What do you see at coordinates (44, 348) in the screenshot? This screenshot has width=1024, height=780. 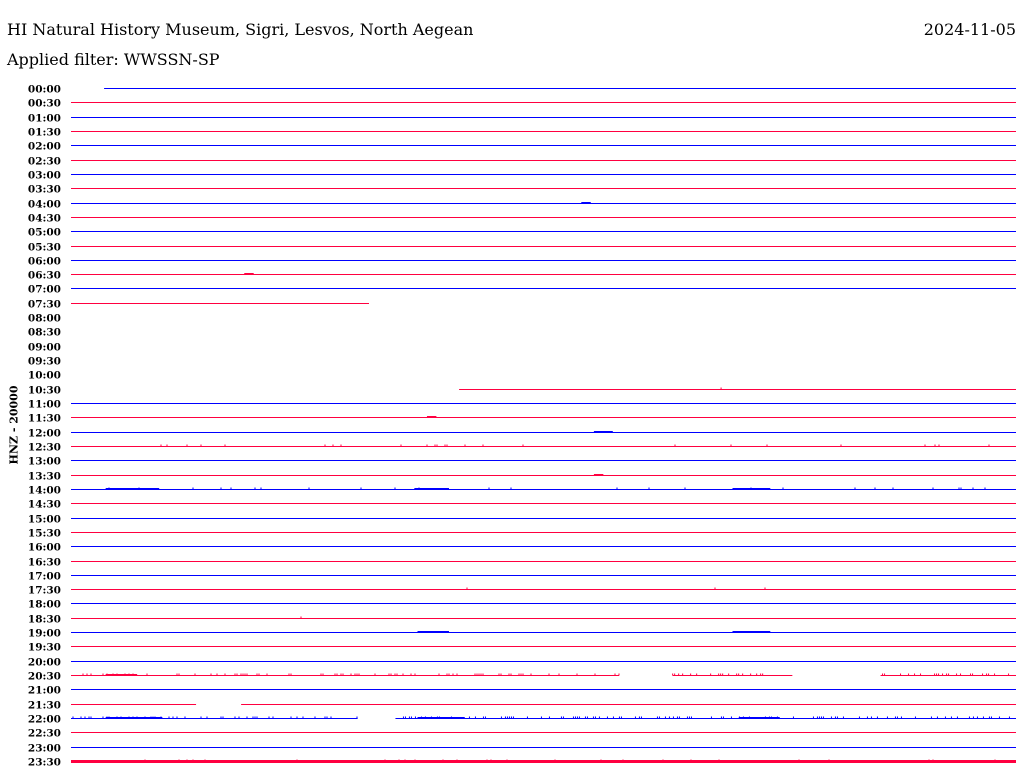 I see `time-label: 09:00` at bounding box center [44, 348].